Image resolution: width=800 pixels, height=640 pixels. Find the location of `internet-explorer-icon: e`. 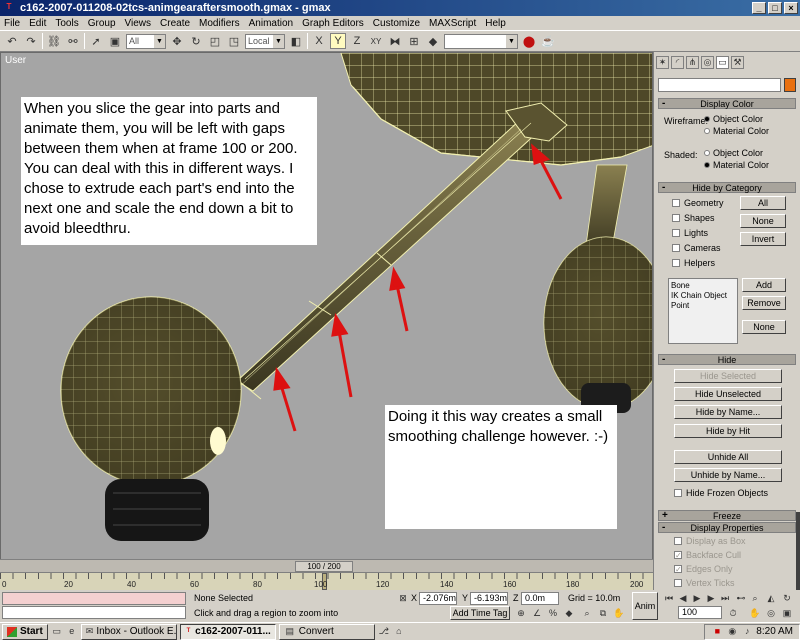

internet-explorer-icon: e is located at coordinates (72, 632).